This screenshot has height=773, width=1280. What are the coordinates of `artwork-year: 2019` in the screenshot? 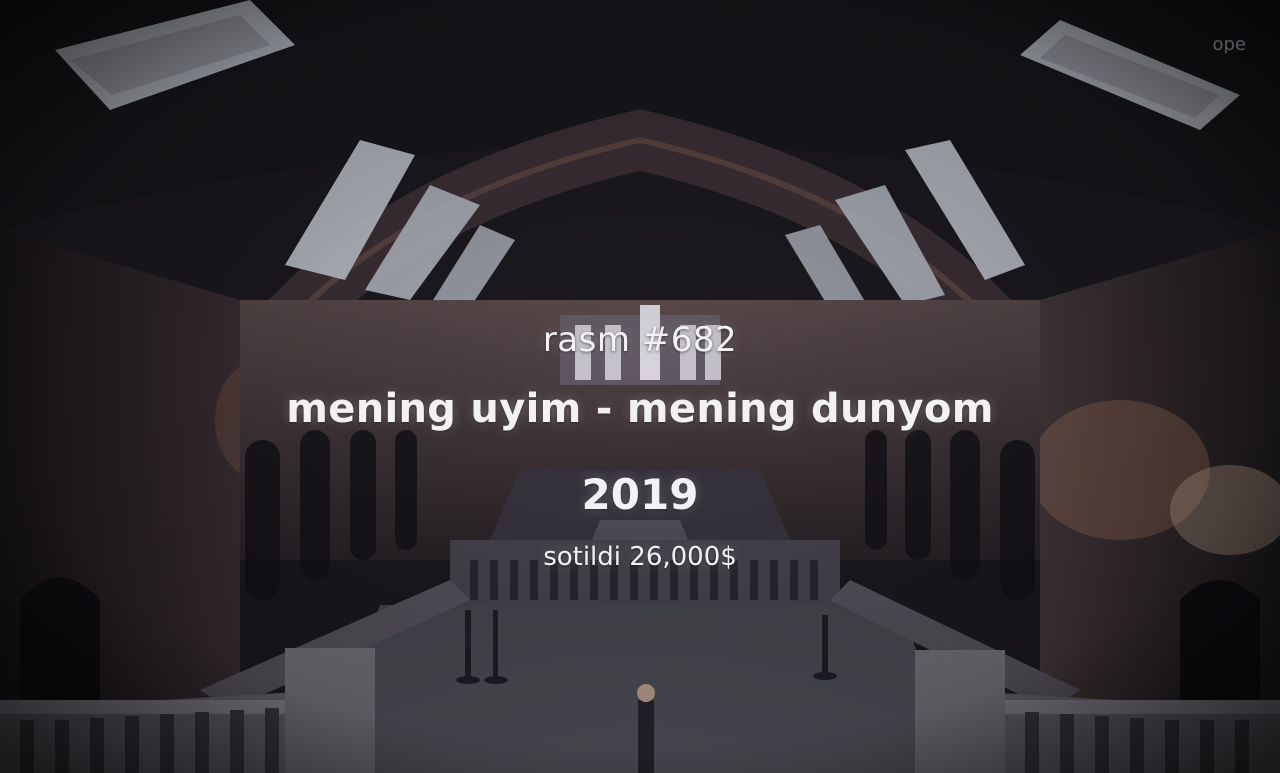 It's located at (640, 494).